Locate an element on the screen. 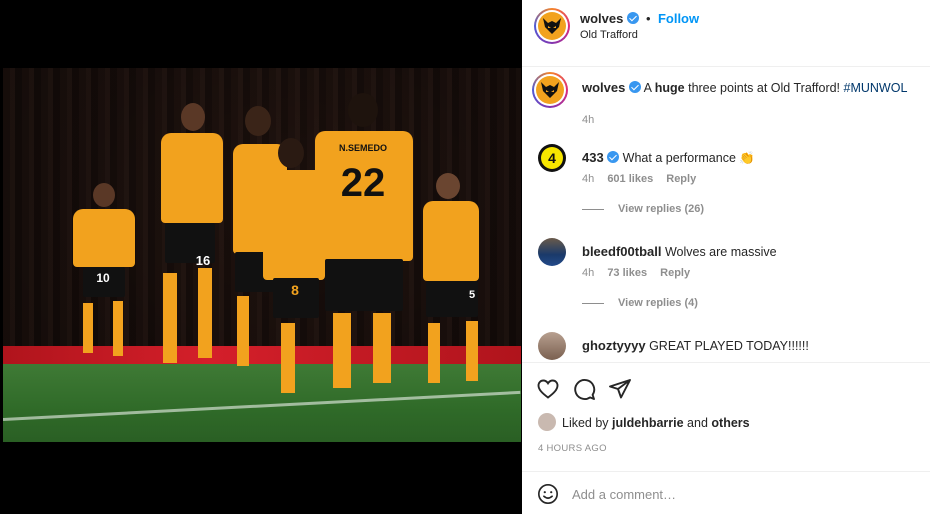  jersey-name: N.SEMEDO is located at coordinates (362, 148).